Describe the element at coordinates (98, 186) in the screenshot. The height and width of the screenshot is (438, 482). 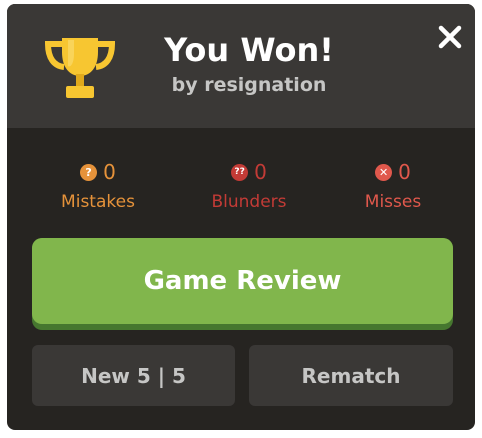
I see `stat-mistakes: ? 0 Mistakes` at that location.